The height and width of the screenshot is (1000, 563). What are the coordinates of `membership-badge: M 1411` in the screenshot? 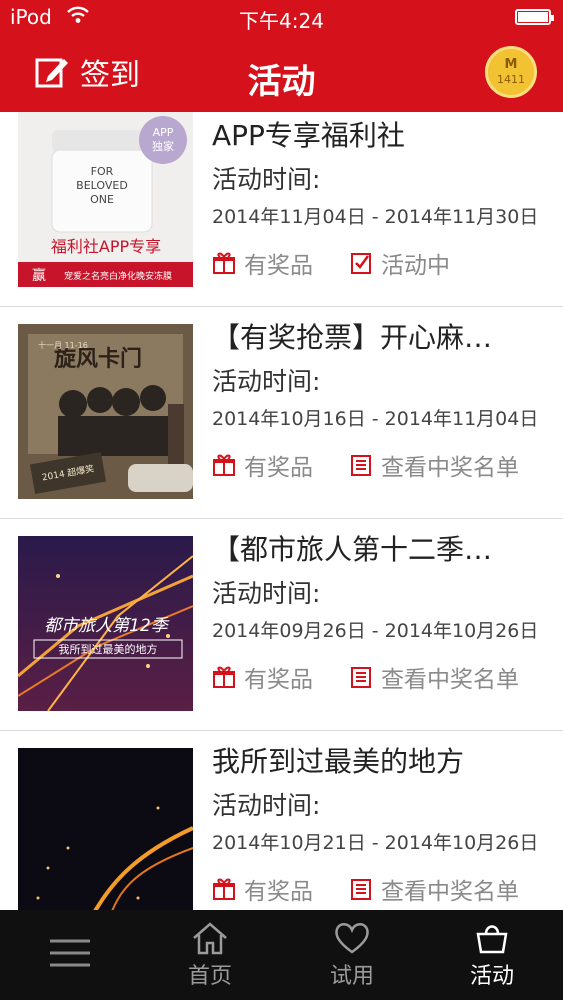 It's located at (511, 72).